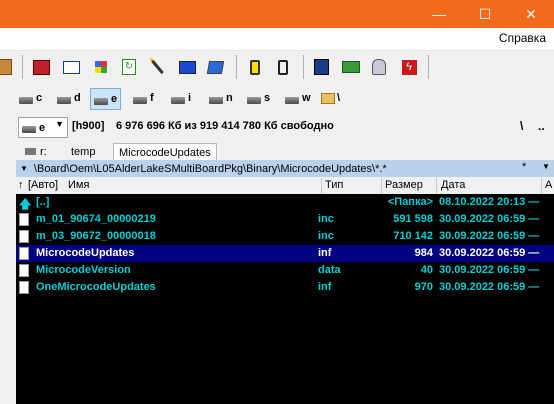  What do you see at coordinates (522, 38) in the screenshot?
I see `menu-help: Справка` at bounding box center [522, 38].